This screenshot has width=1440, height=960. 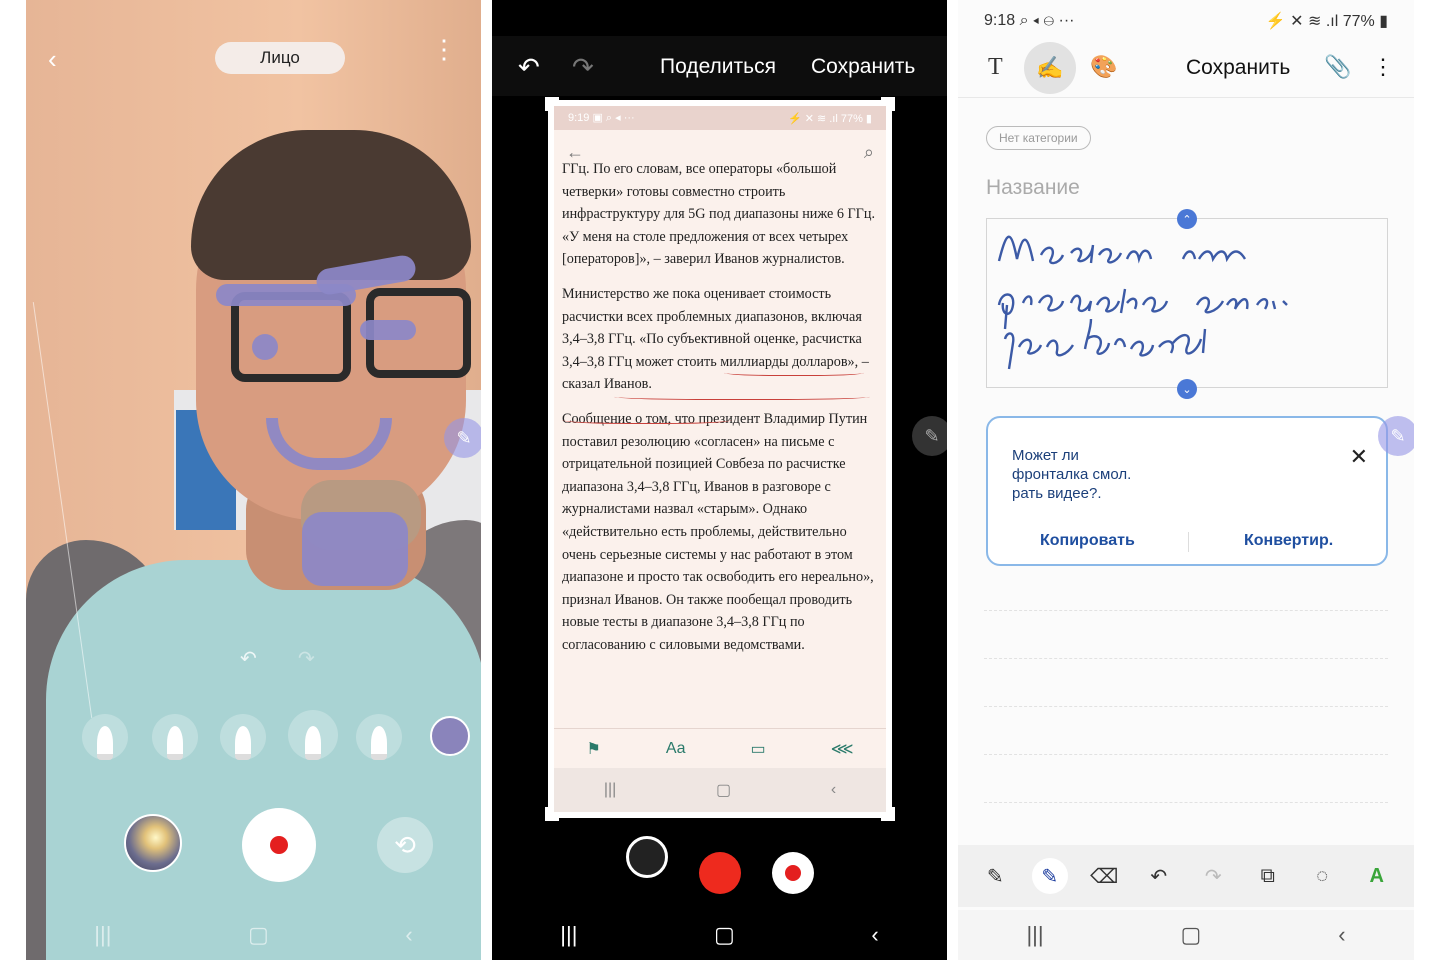 What do you see at coordinates (675, 748) in the screenshot?
I see `font-size-icon: Aa` at bounding box center [675, 748].